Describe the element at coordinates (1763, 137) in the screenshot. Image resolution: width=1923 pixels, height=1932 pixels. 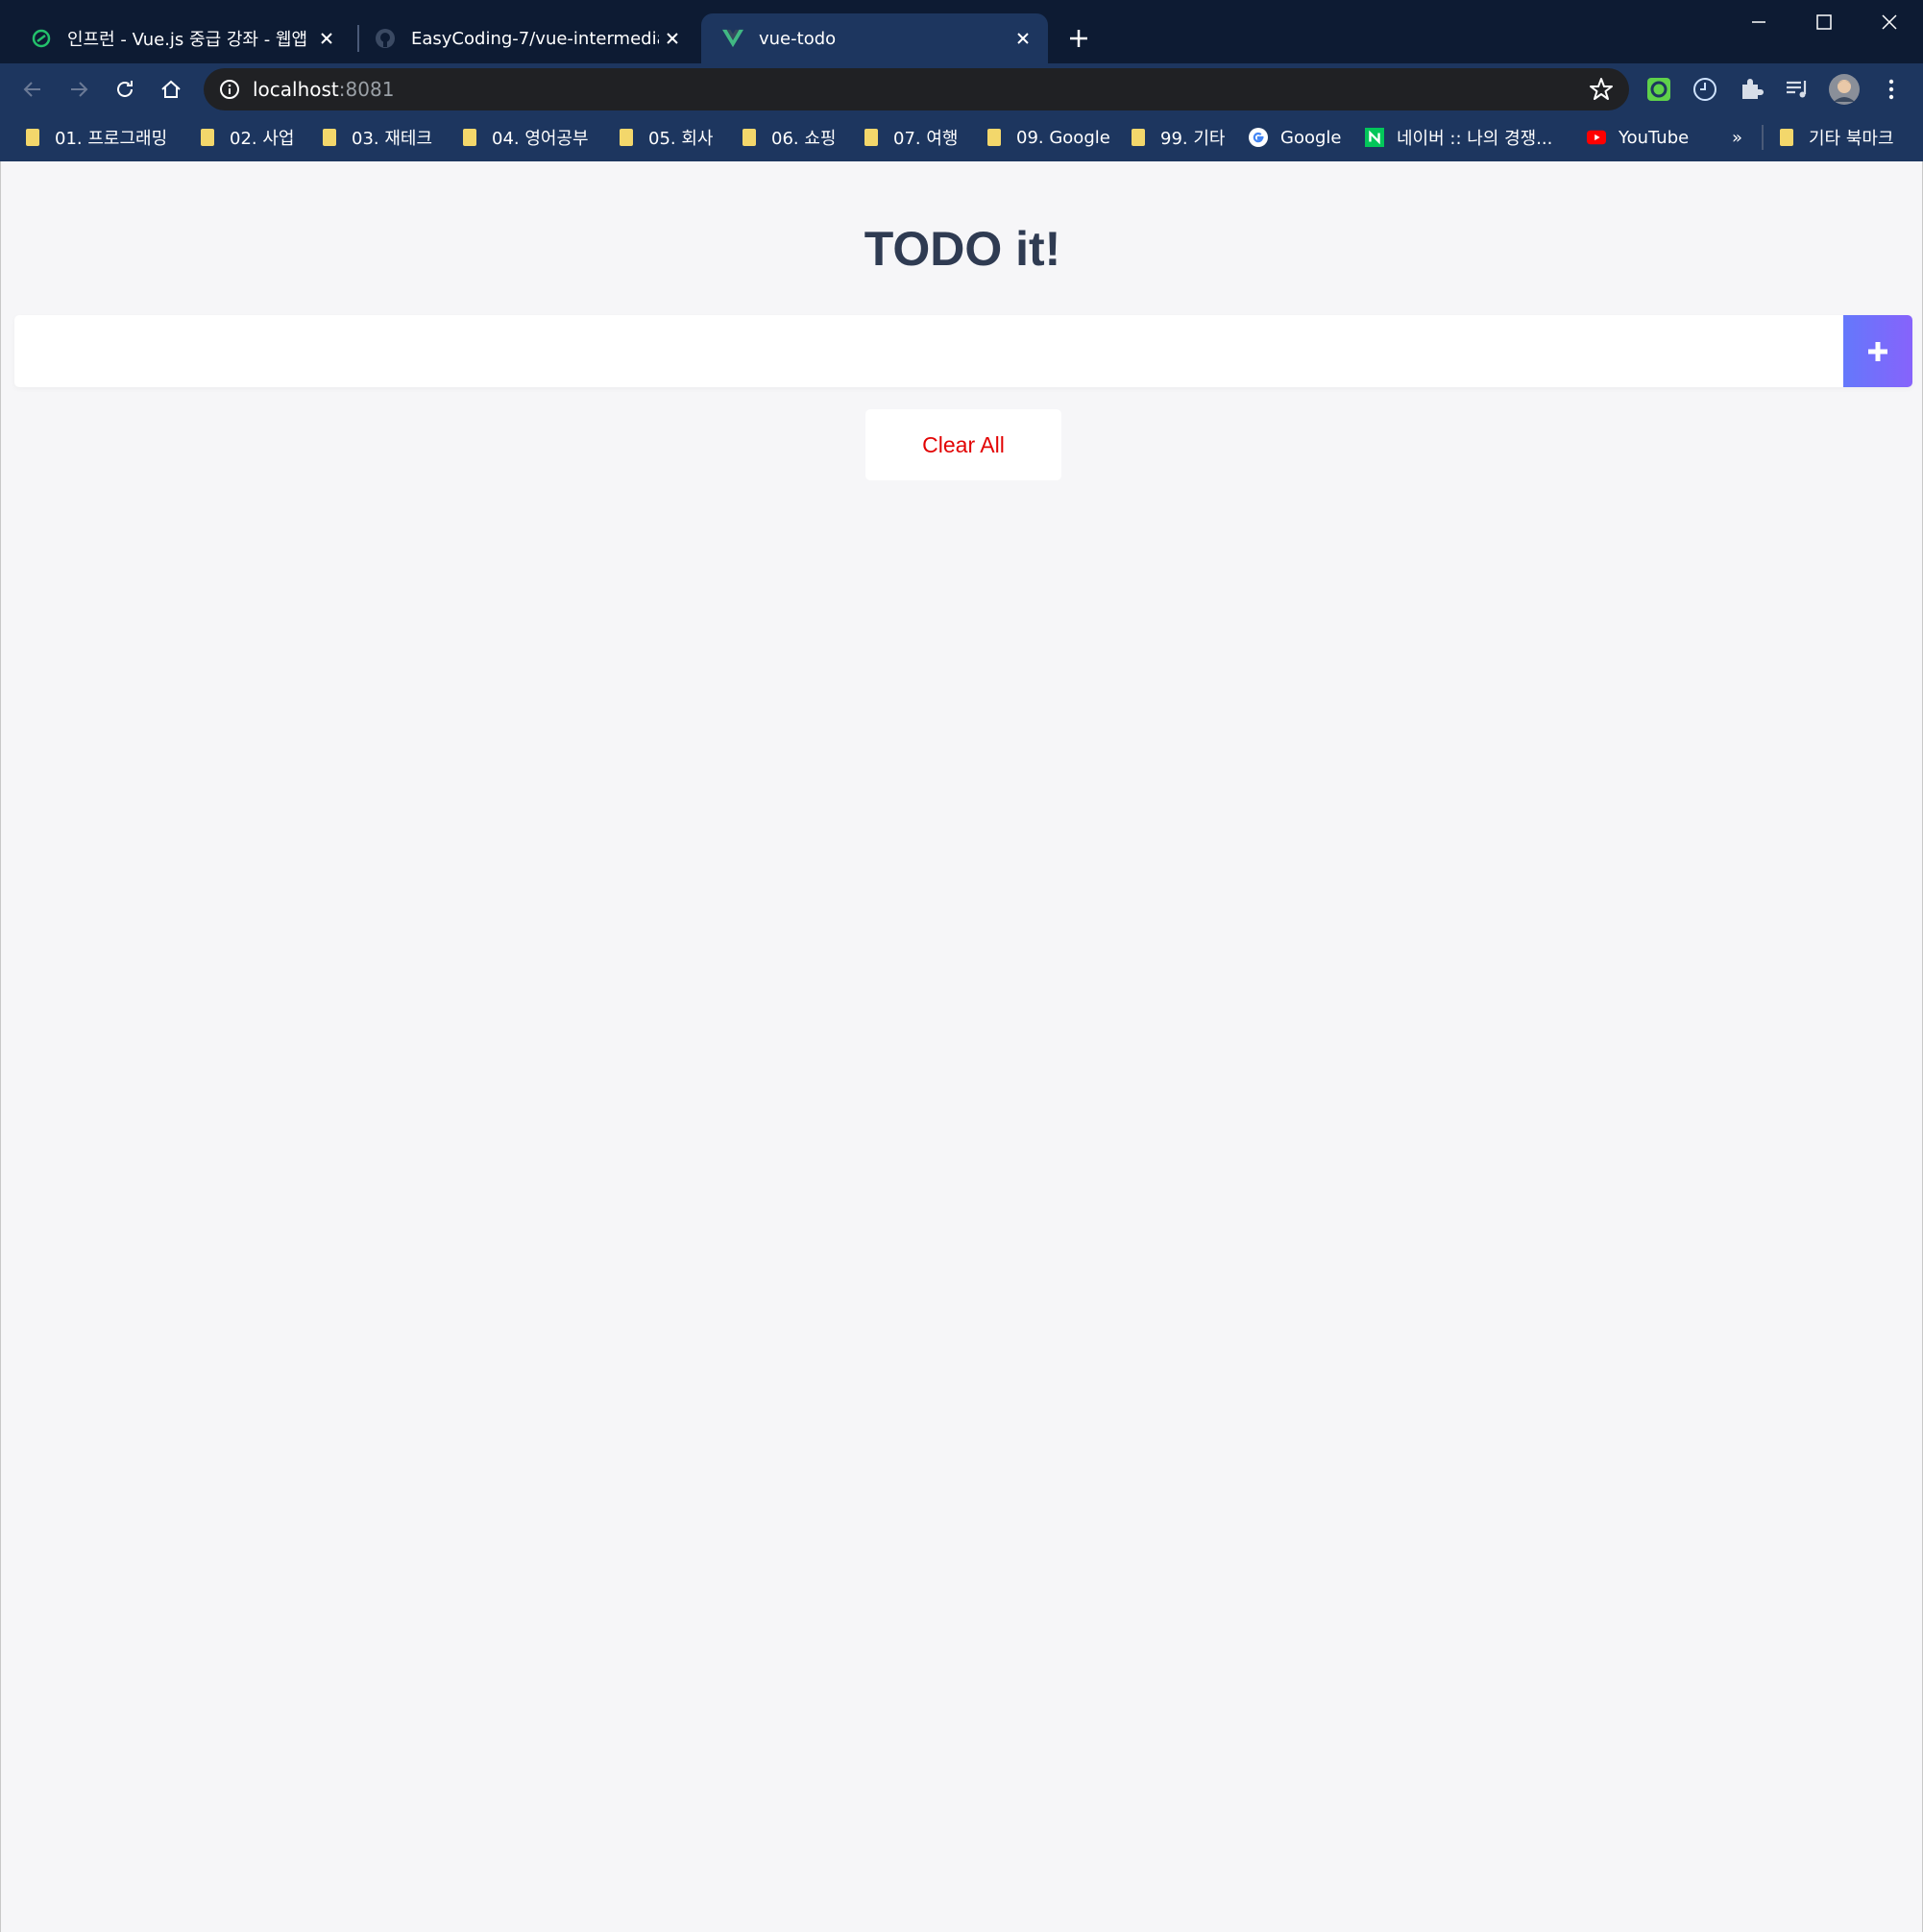
I see `bookmarks-divider` at that location.